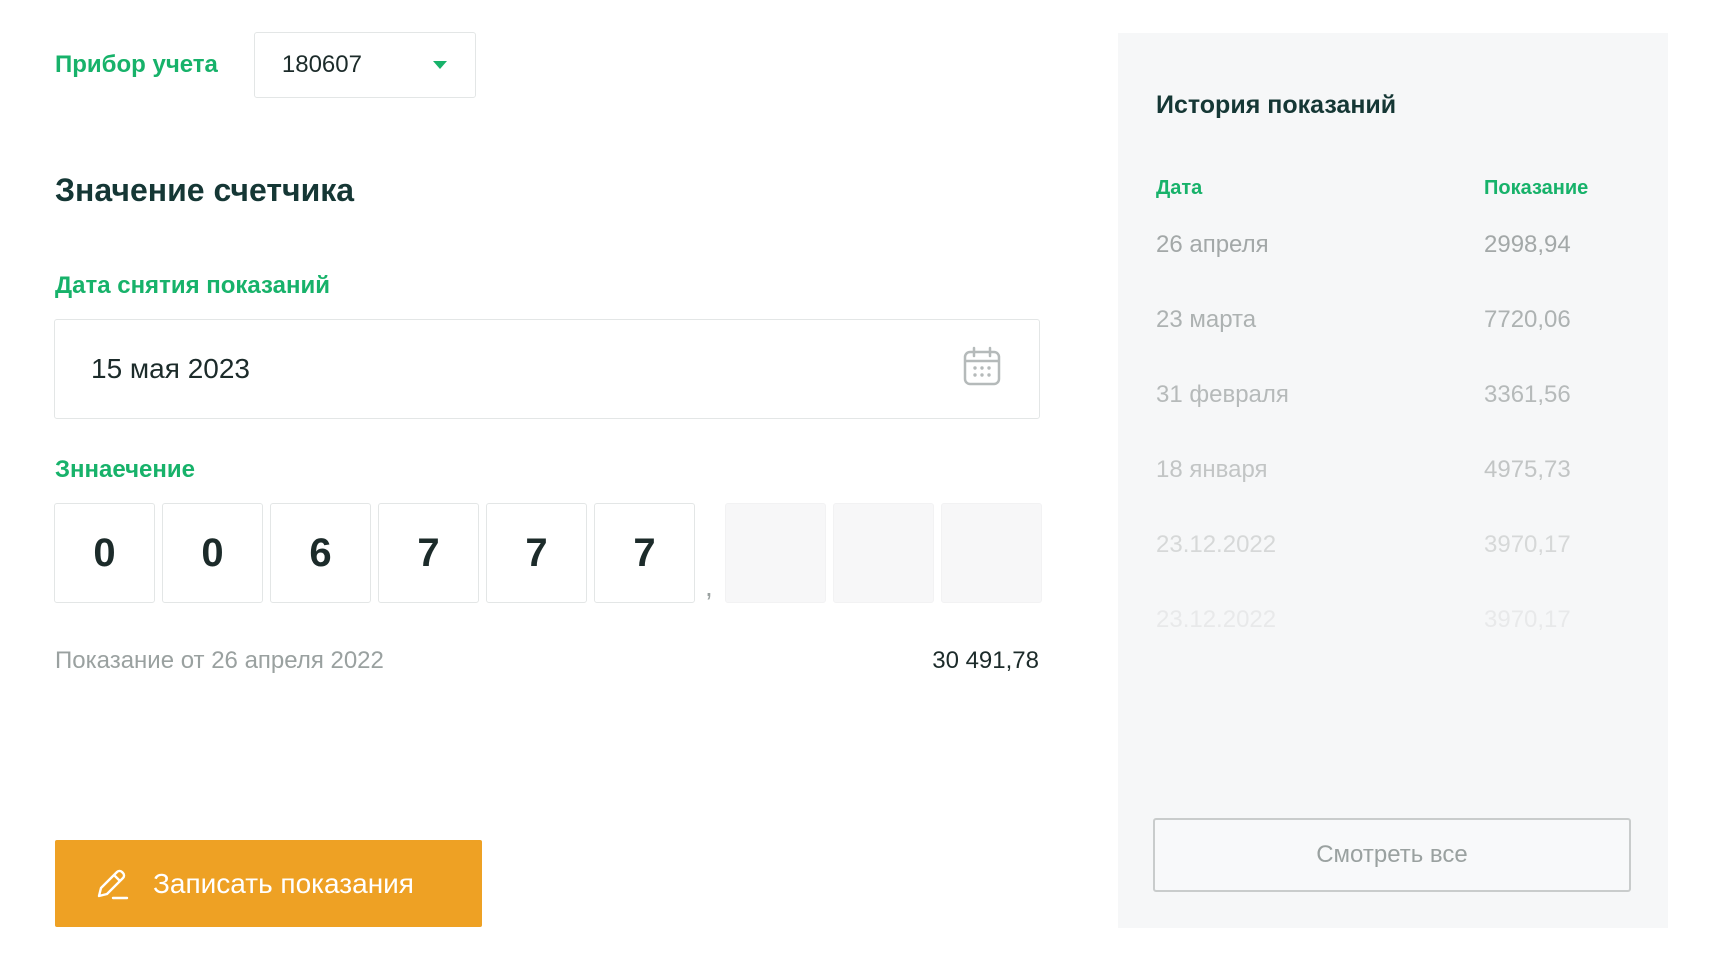 The width and height of the screenshot is (1720, 960). I want to click on history-value: 4975,73, so click(1527, 469).